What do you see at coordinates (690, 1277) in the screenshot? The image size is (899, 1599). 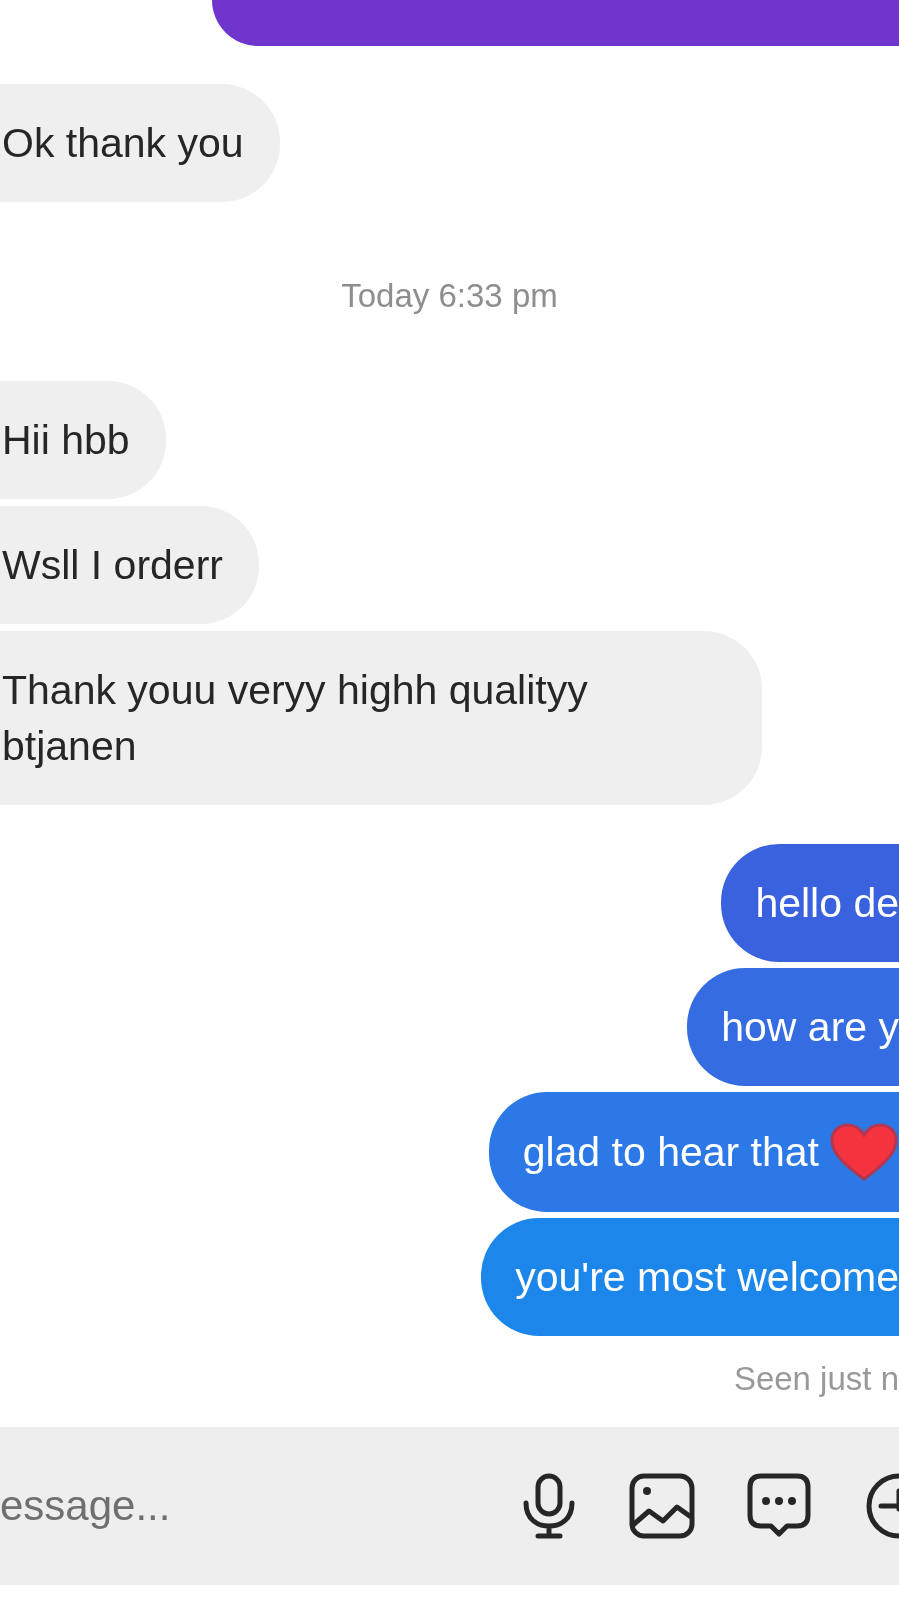 I see `message-bubble: you're most welcome` at bounding box center [690, 1277].